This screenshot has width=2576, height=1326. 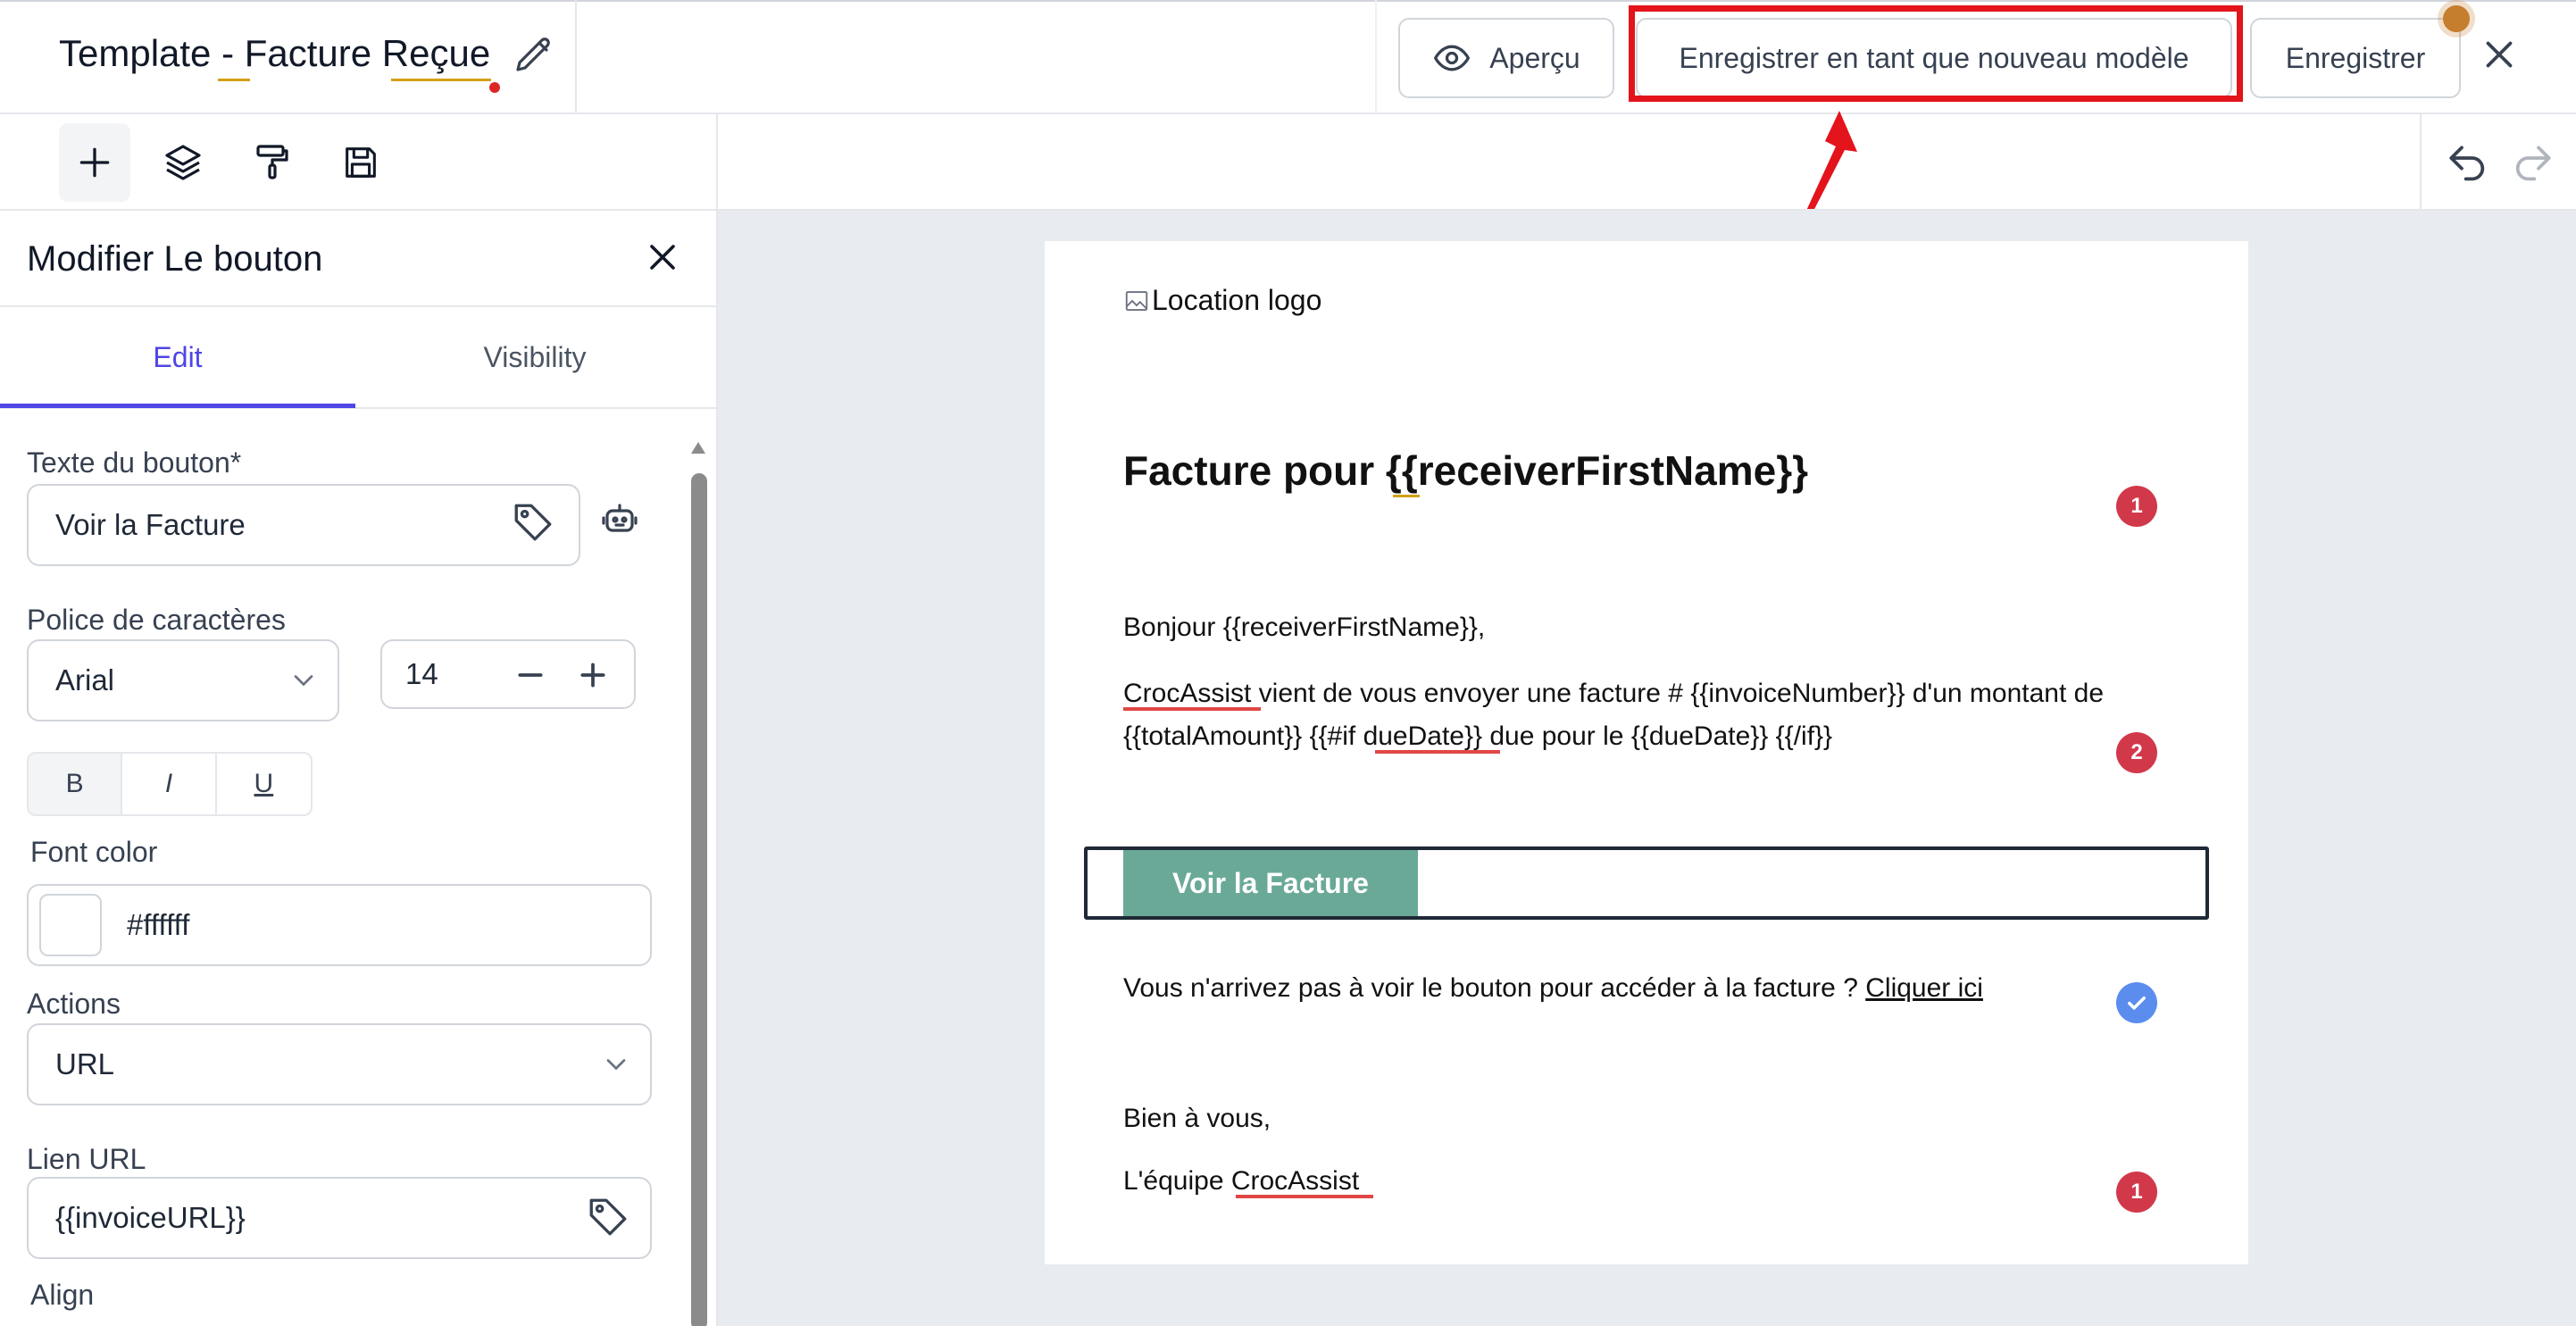 What do you see at coordinates (339, 1064) in the screenshot?
I see `actions-select: URL` at bounding box center [339, 1064].